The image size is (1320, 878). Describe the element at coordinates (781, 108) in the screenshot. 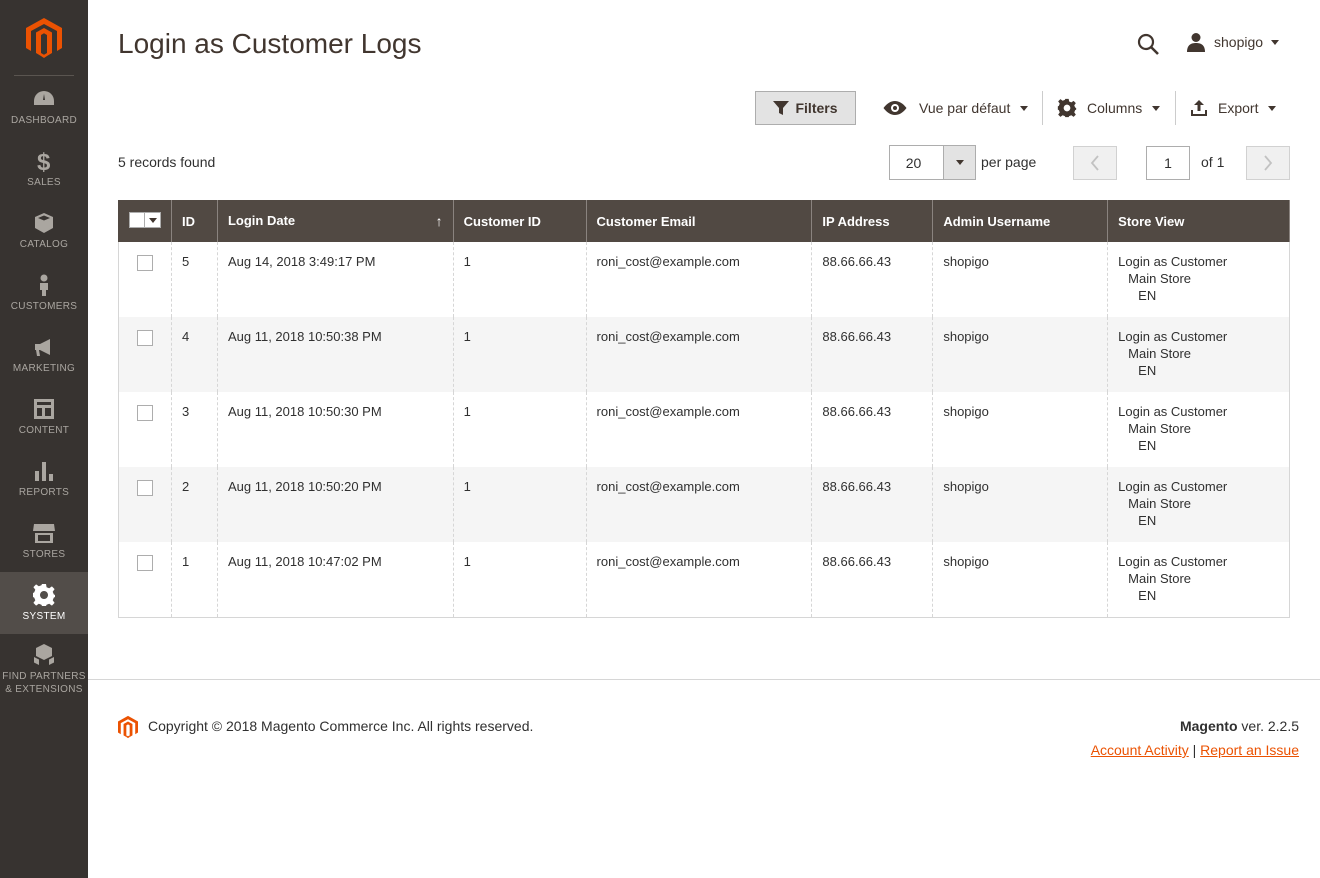

I see `filter-icon` at that location.